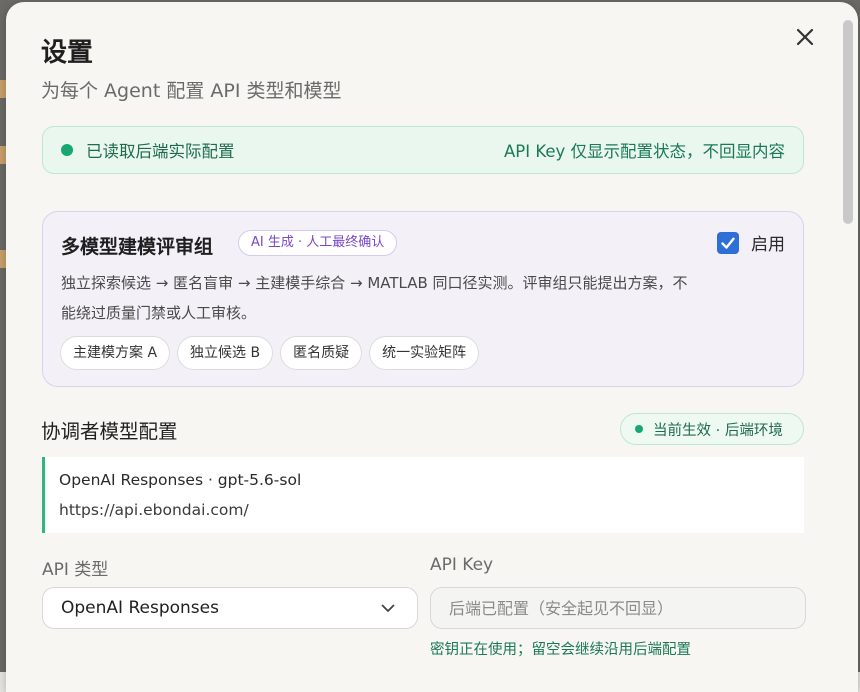 This screenshot has width=860, height=692. What do you see at coordinates (67, 53) in the screenshot?
I see `dialog-title: 设置` at bounding box center [67, 53].